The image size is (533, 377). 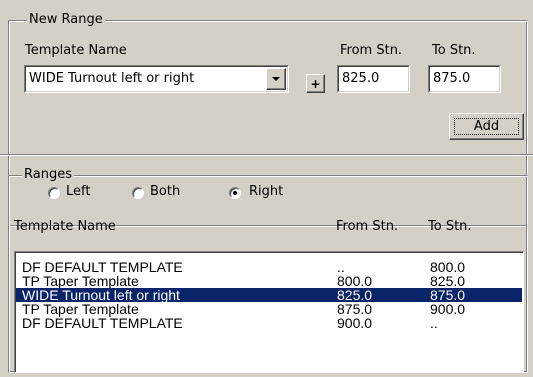 What do you see at coordinates (269, 309) in the screenshot?
I see `table-row: TP Taper Template 875.0 900.0` at bounding box center [269, 309].